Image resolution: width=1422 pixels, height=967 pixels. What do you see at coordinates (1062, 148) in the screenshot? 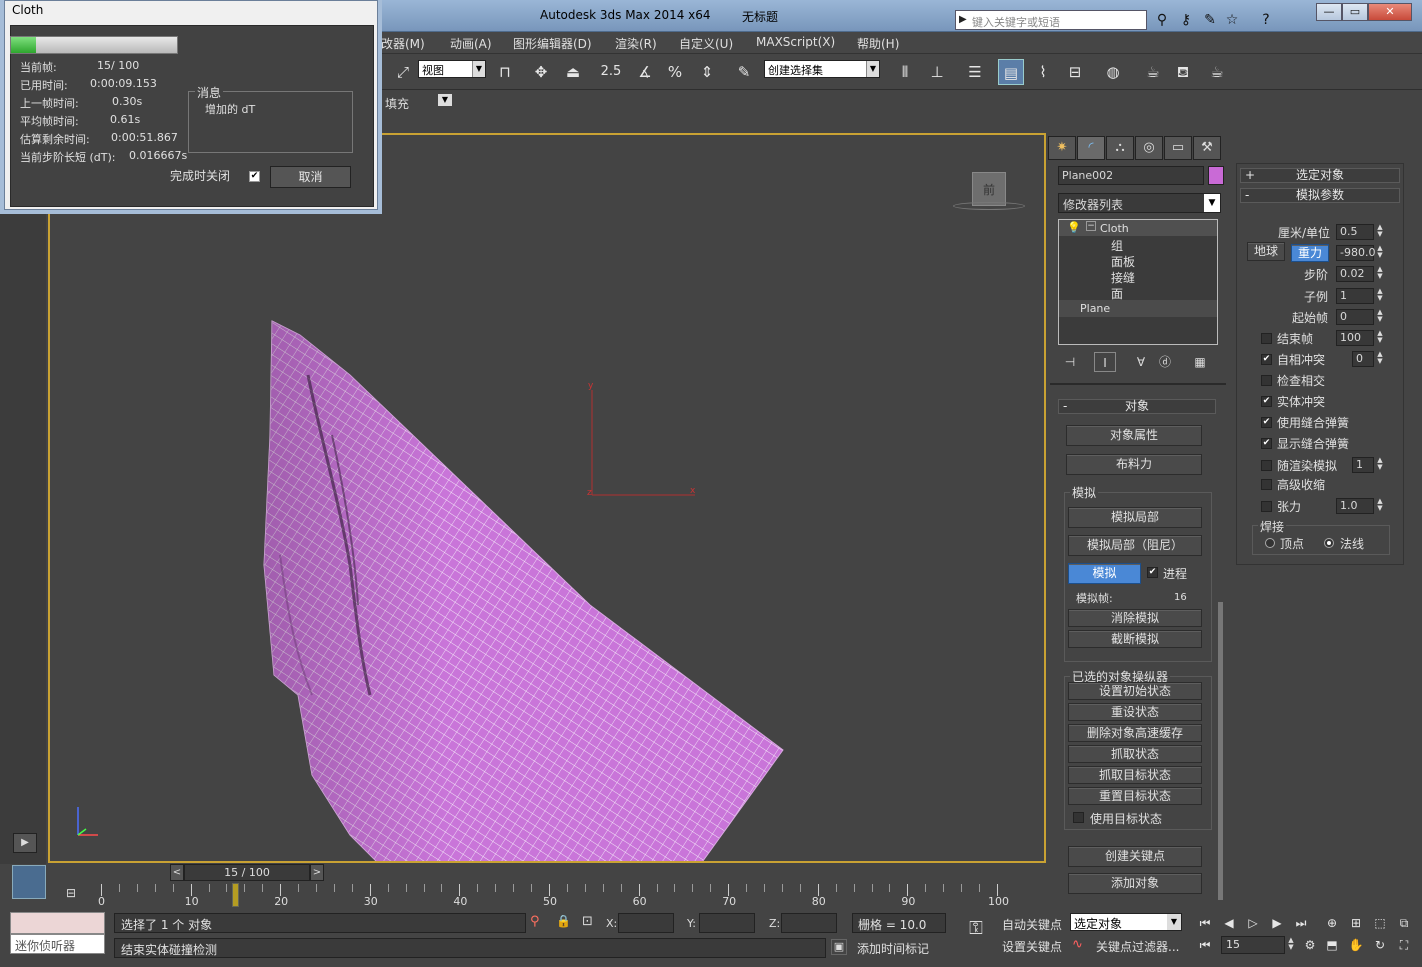
I see `create-tab-icon: ✷` at bounding box center [1062, 148].